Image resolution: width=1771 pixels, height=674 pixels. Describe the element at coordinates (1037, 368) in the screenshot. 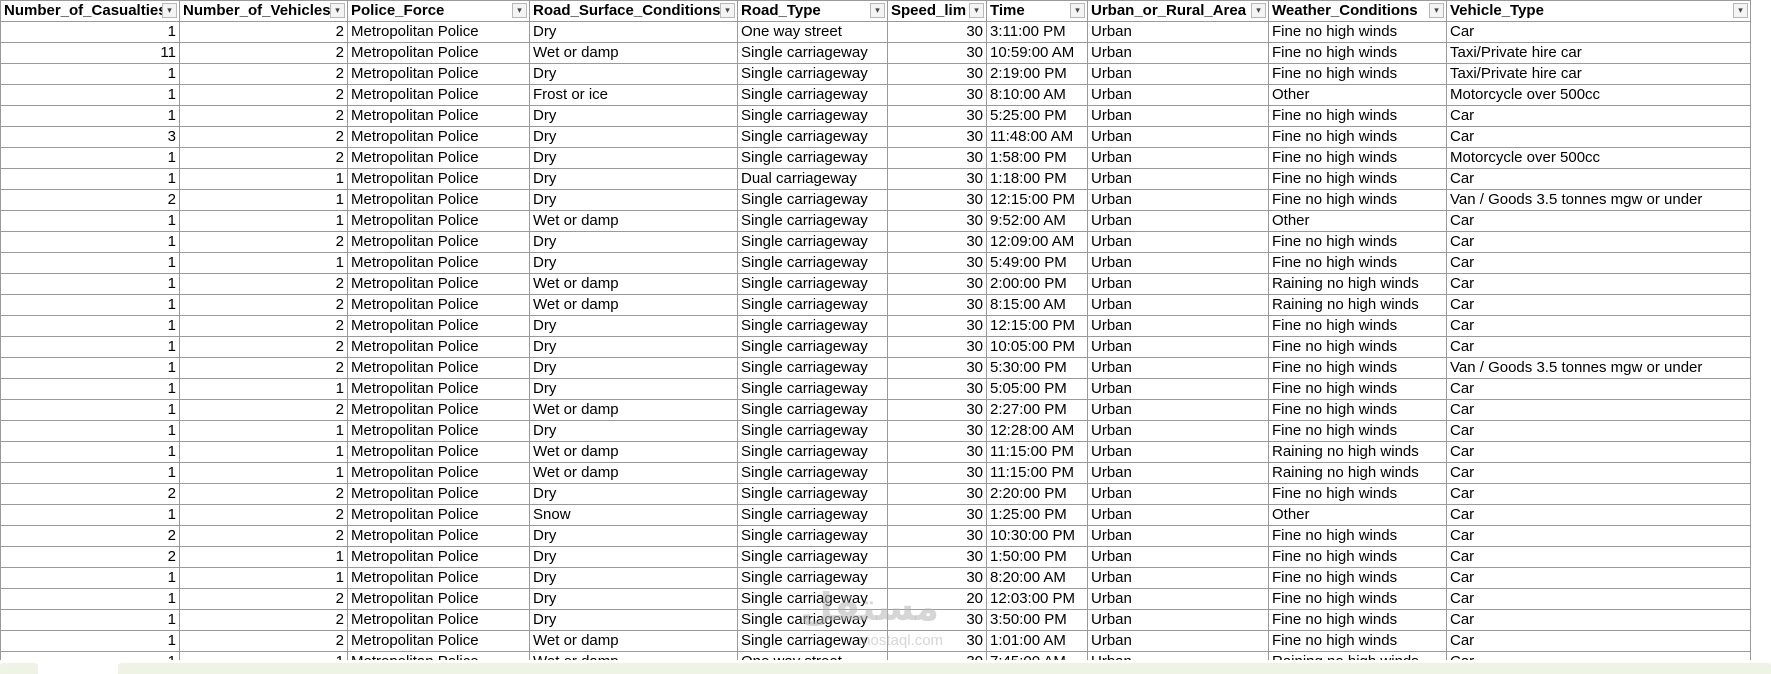

I see `table-cell: 5:30:00 PM` at that location.